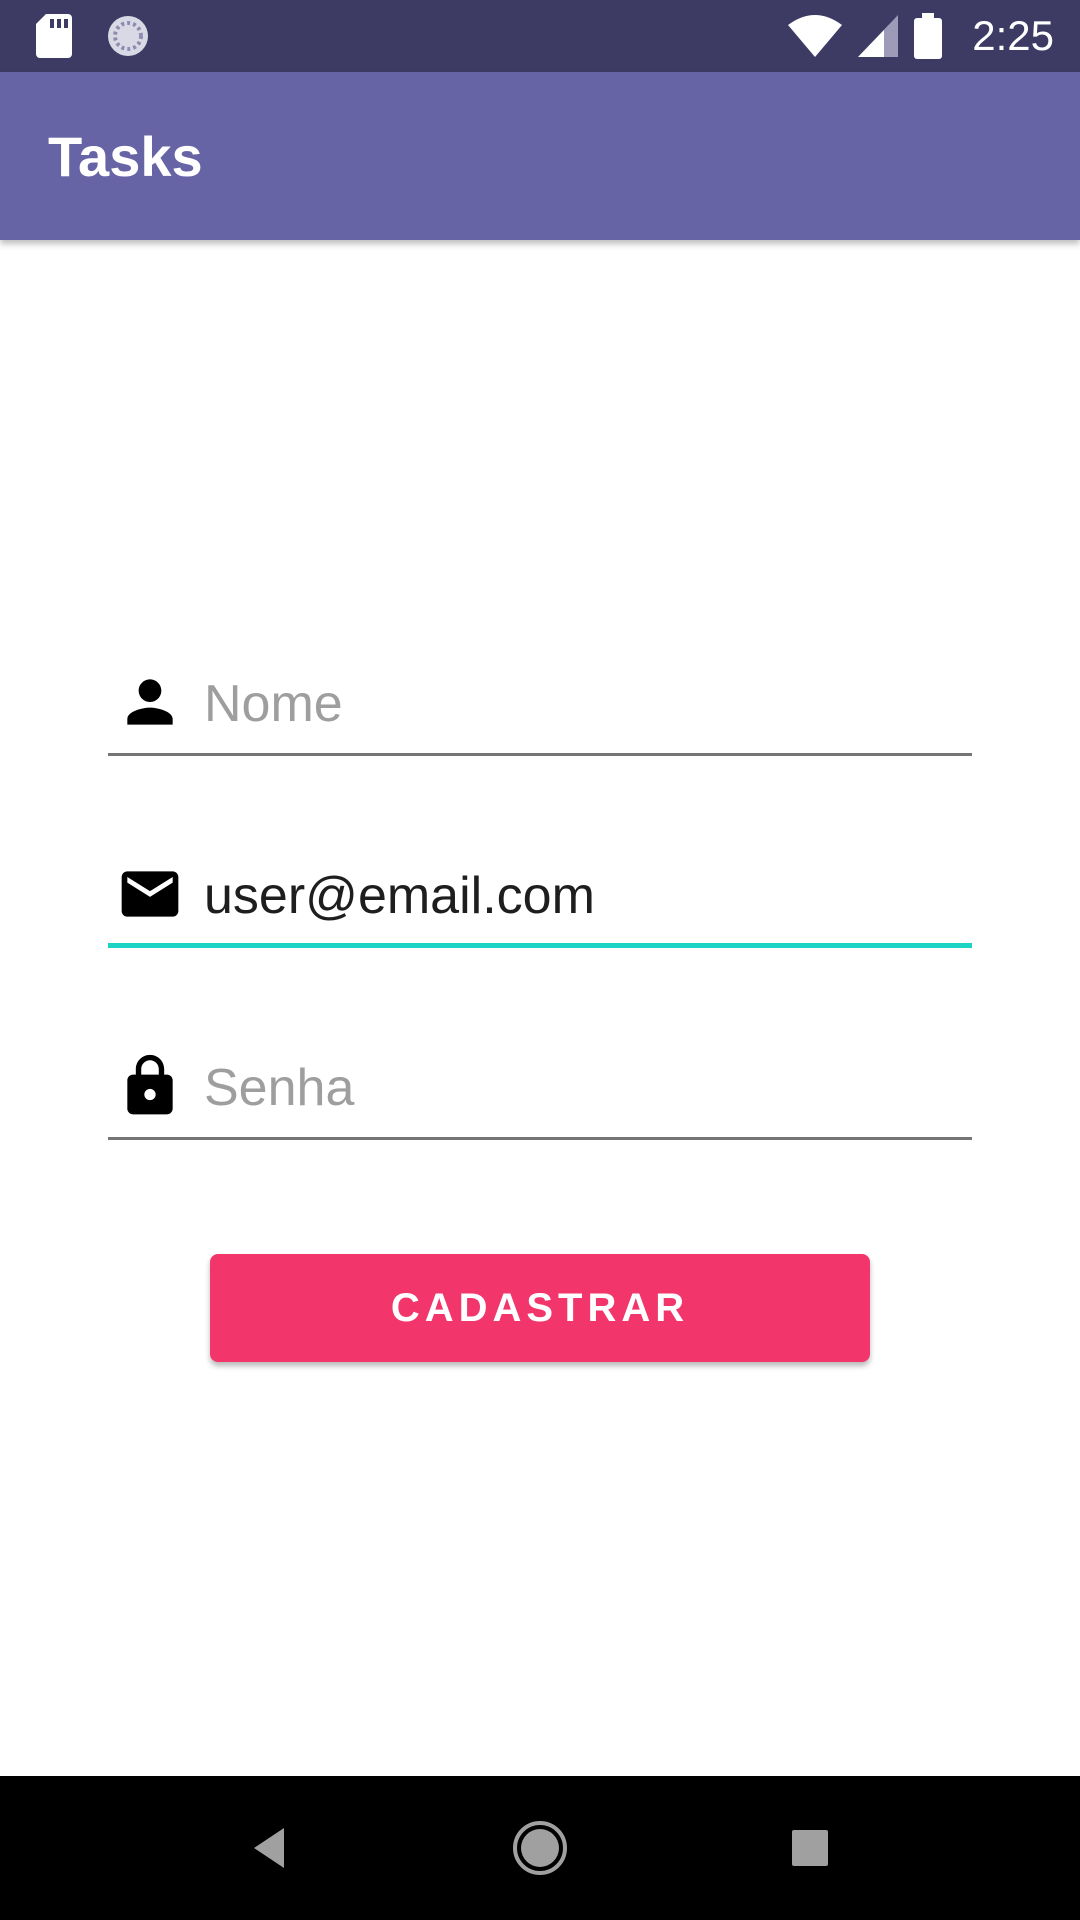 This screenshot has width=1080, height=1920. I want to click on app-bar: Tasks, so click(540, 156).